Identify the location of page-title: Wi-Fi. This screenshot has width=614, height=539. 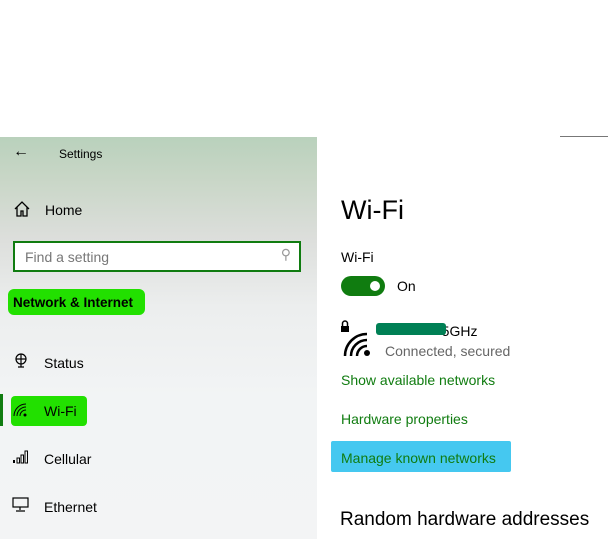
(372, 210).